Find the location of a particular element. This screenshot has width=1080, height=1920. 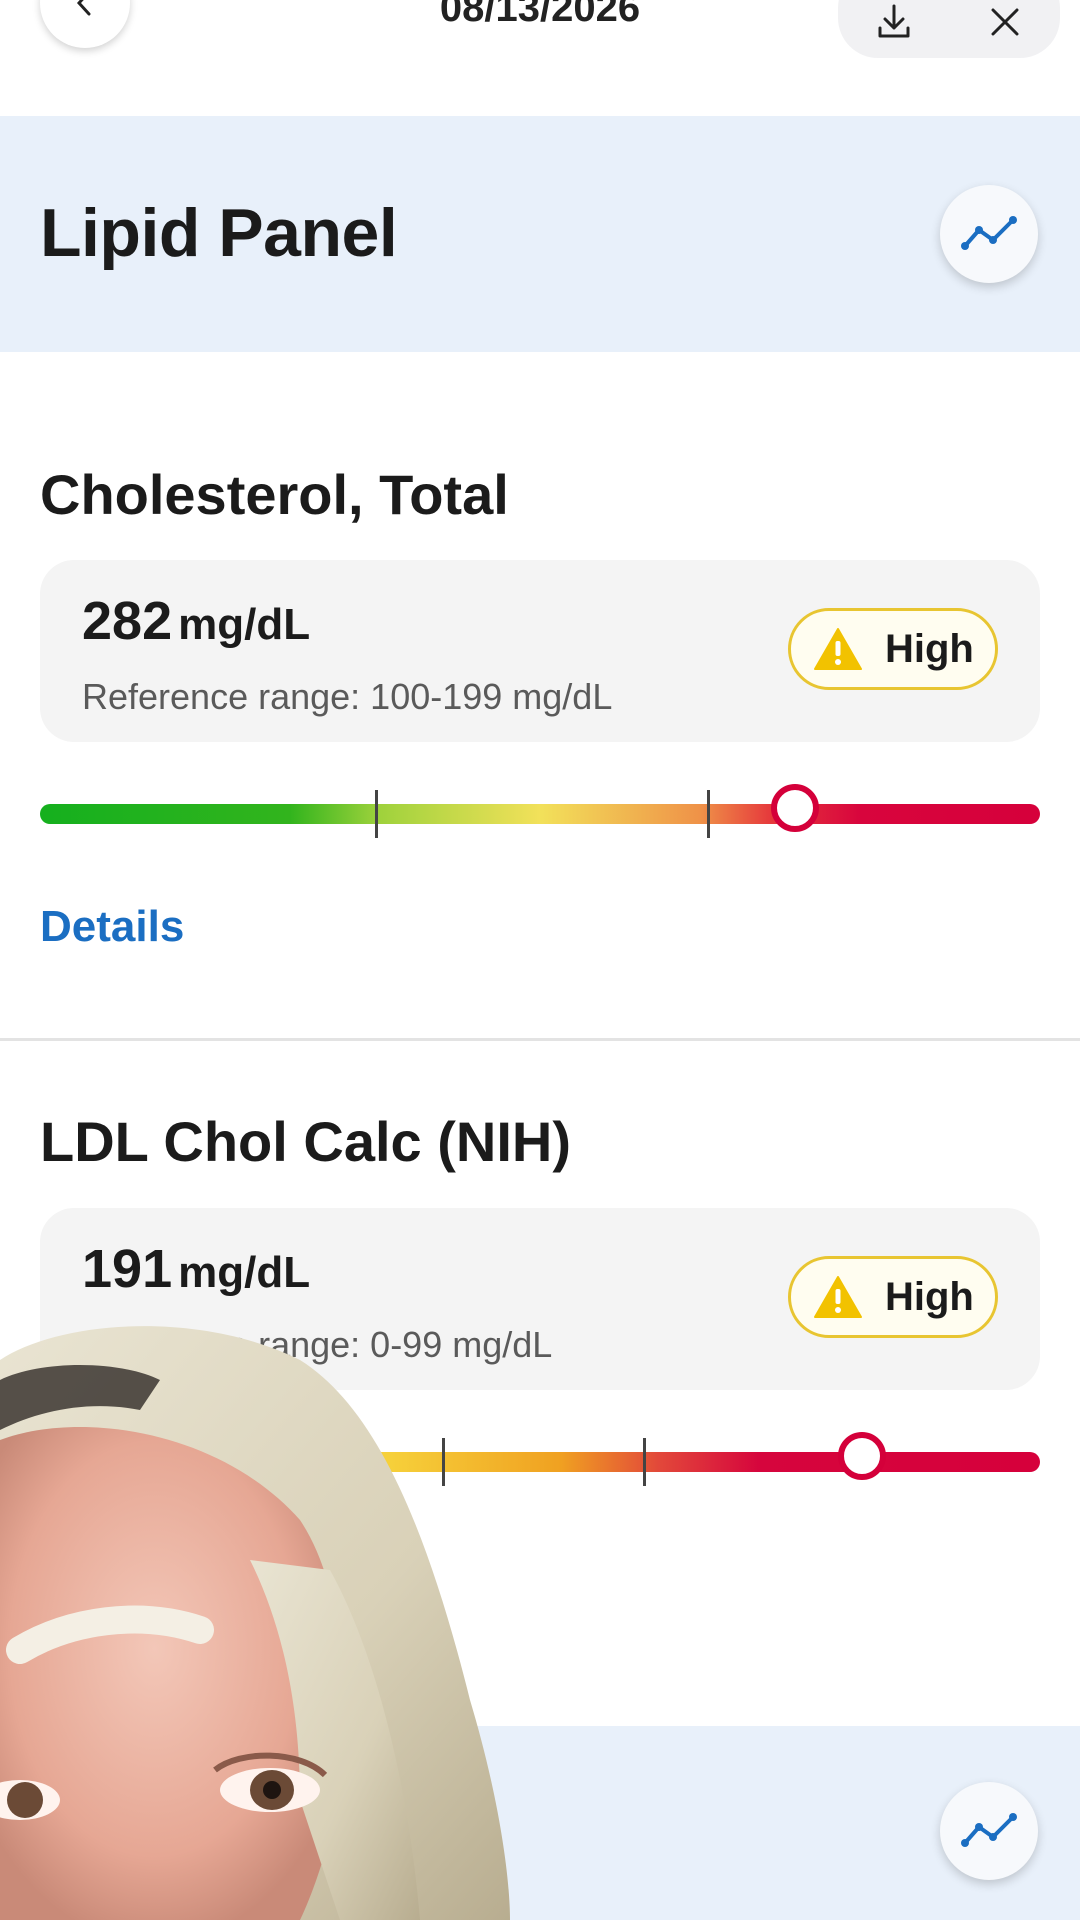

header-actions is located at coordinates (949, 29).